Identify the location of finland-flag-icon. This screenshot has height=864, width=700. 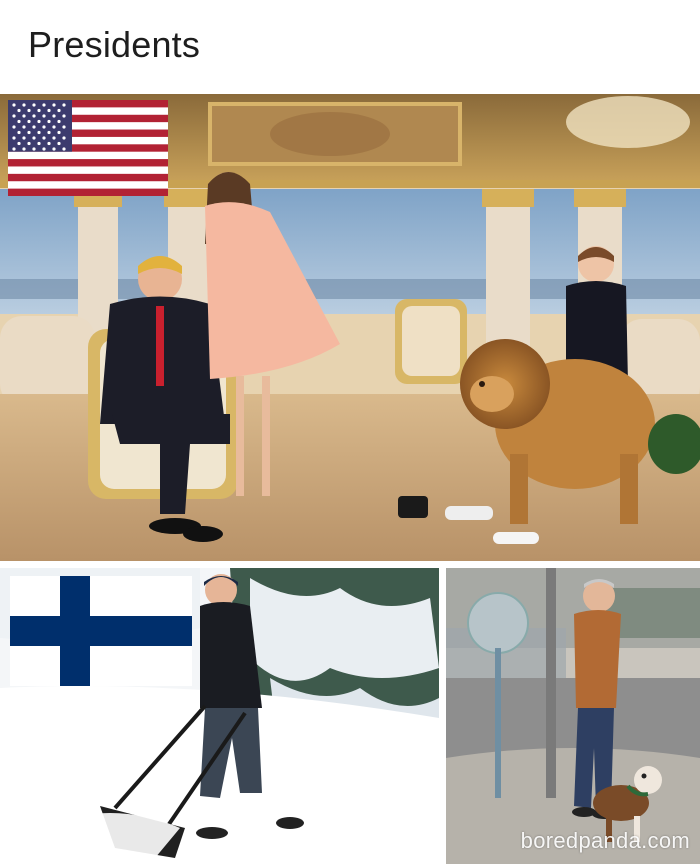
(101, 631).